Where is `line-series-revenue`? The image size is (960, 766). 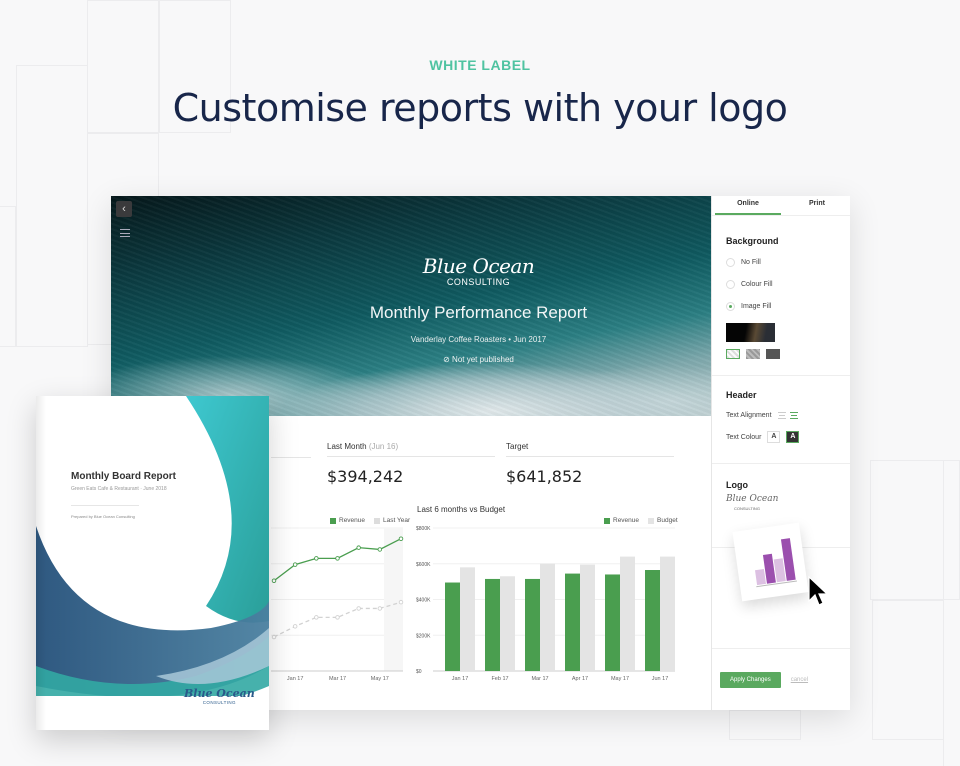
line-series-revenue is located at coordinates (337, 560).